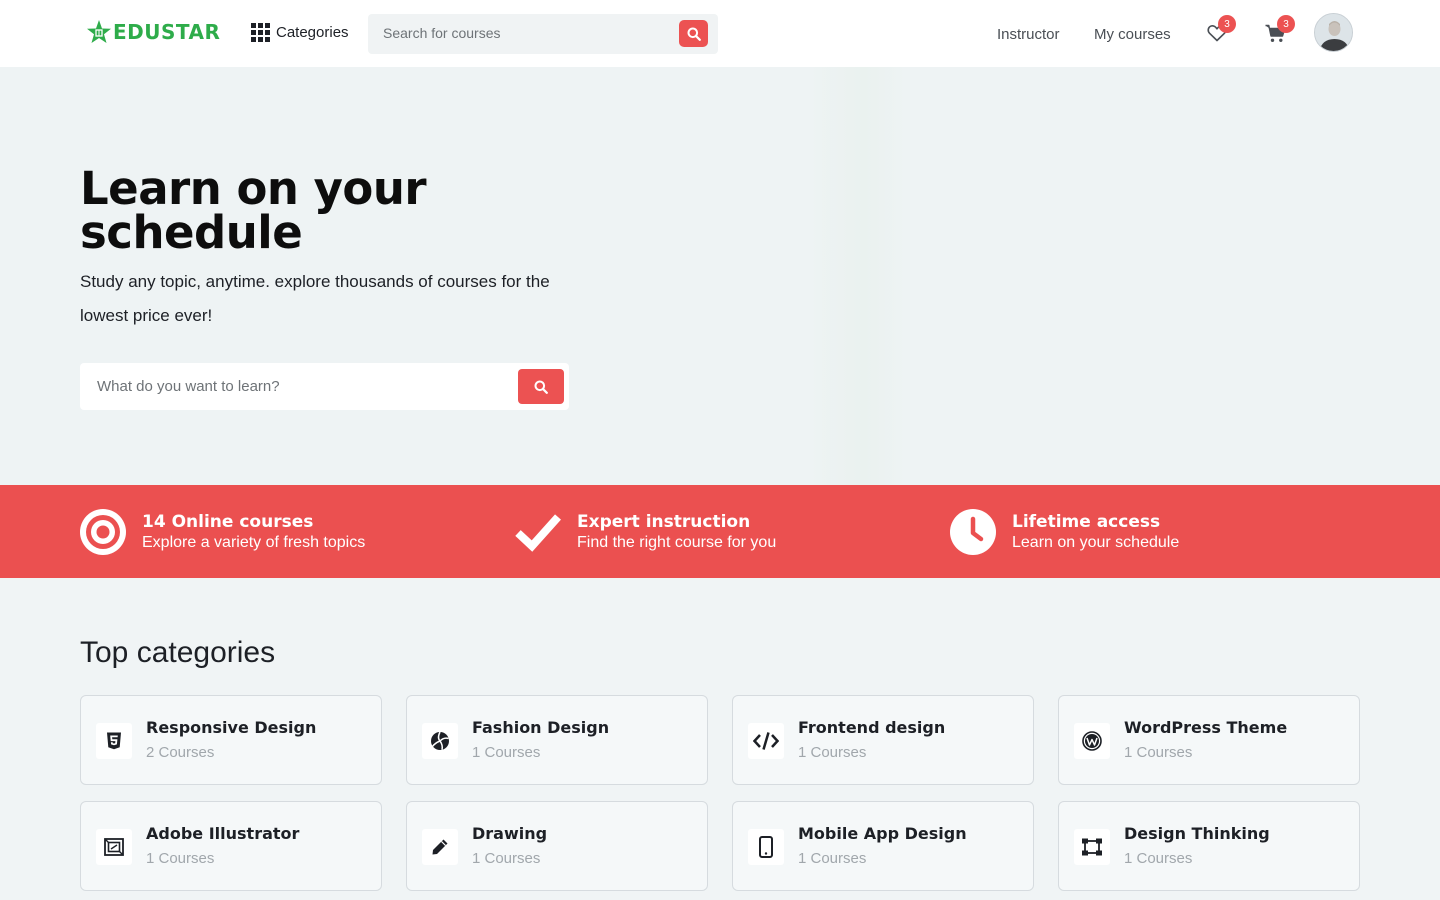 This screenshot has width=1440, height=900. Describe the element at coordinates (557, 740) in the screenshot. I see `category-card-fashion-design: Fashion Design 1 Courses` at that location.